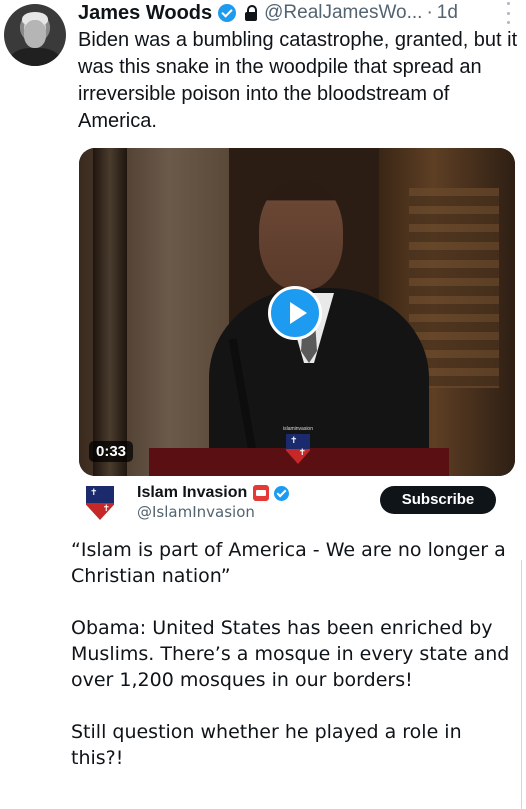 This screenshot has height=809, width=526. What do you see at coordinates (521, 684) in the screenshot?
I see `scroll-edge` at bounding box center [521, 684].